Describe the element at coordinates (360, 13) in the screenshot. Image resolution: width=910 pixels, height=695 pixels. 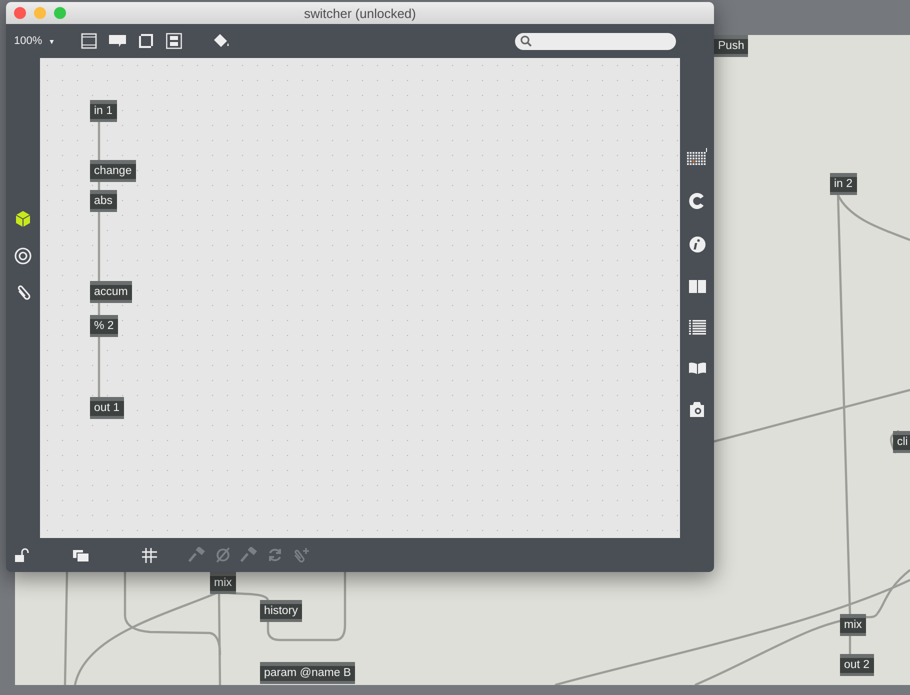
I see `window-title: switcher (unlocked)` at that location.